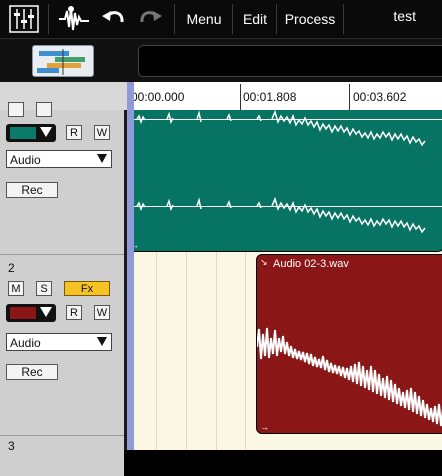  I want to click on track-header-1: R W Audio Rec, so click(62, 178).